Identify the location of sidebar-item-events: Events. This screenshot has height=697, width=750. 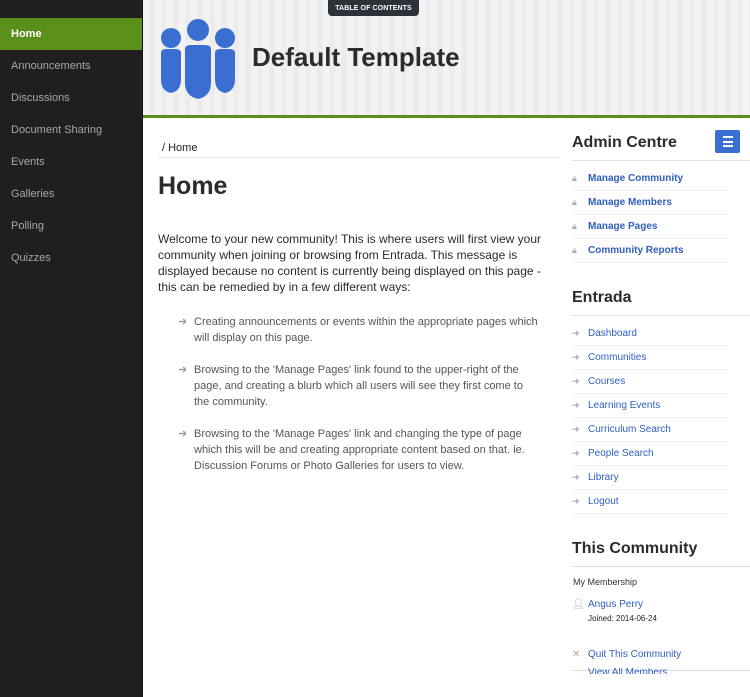
(71, 162).